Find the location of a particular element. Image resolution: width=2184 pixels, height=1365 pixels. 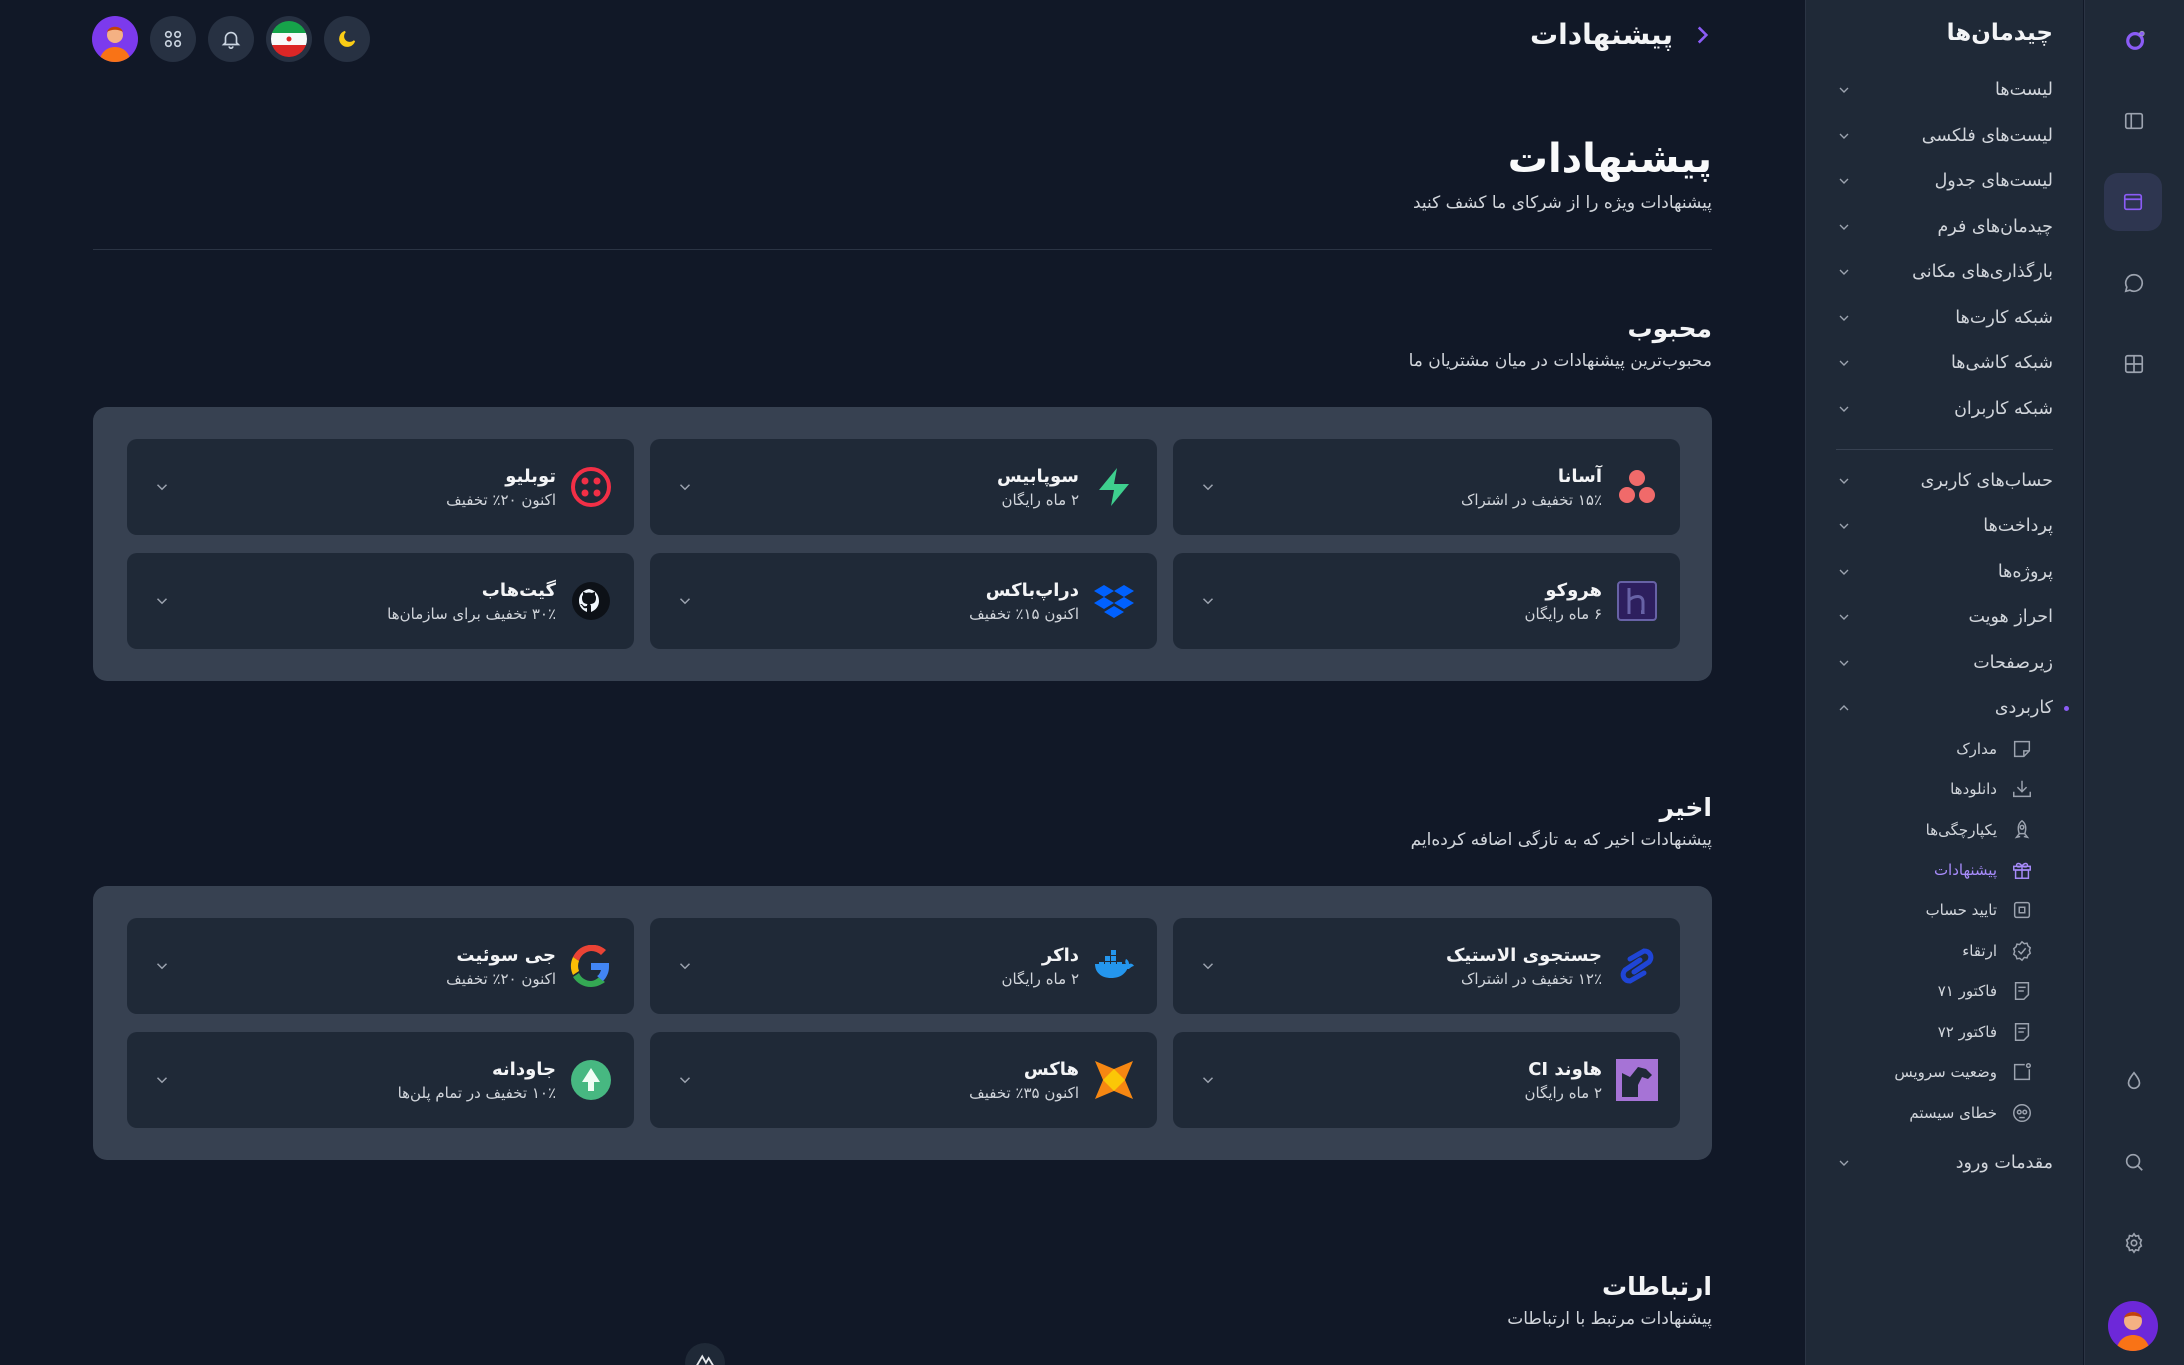

section-title-recent: اخیر is located at coordinates (1685, 807).